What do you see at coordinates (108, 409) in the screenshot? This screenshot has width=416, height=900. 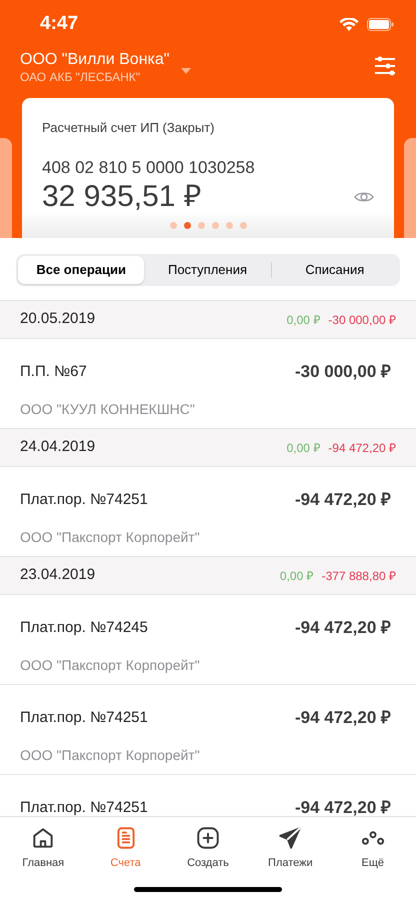 I see `counterparty: ООО "КУУЛ КОННЕКШНС"` at bounding box center [108, 409].